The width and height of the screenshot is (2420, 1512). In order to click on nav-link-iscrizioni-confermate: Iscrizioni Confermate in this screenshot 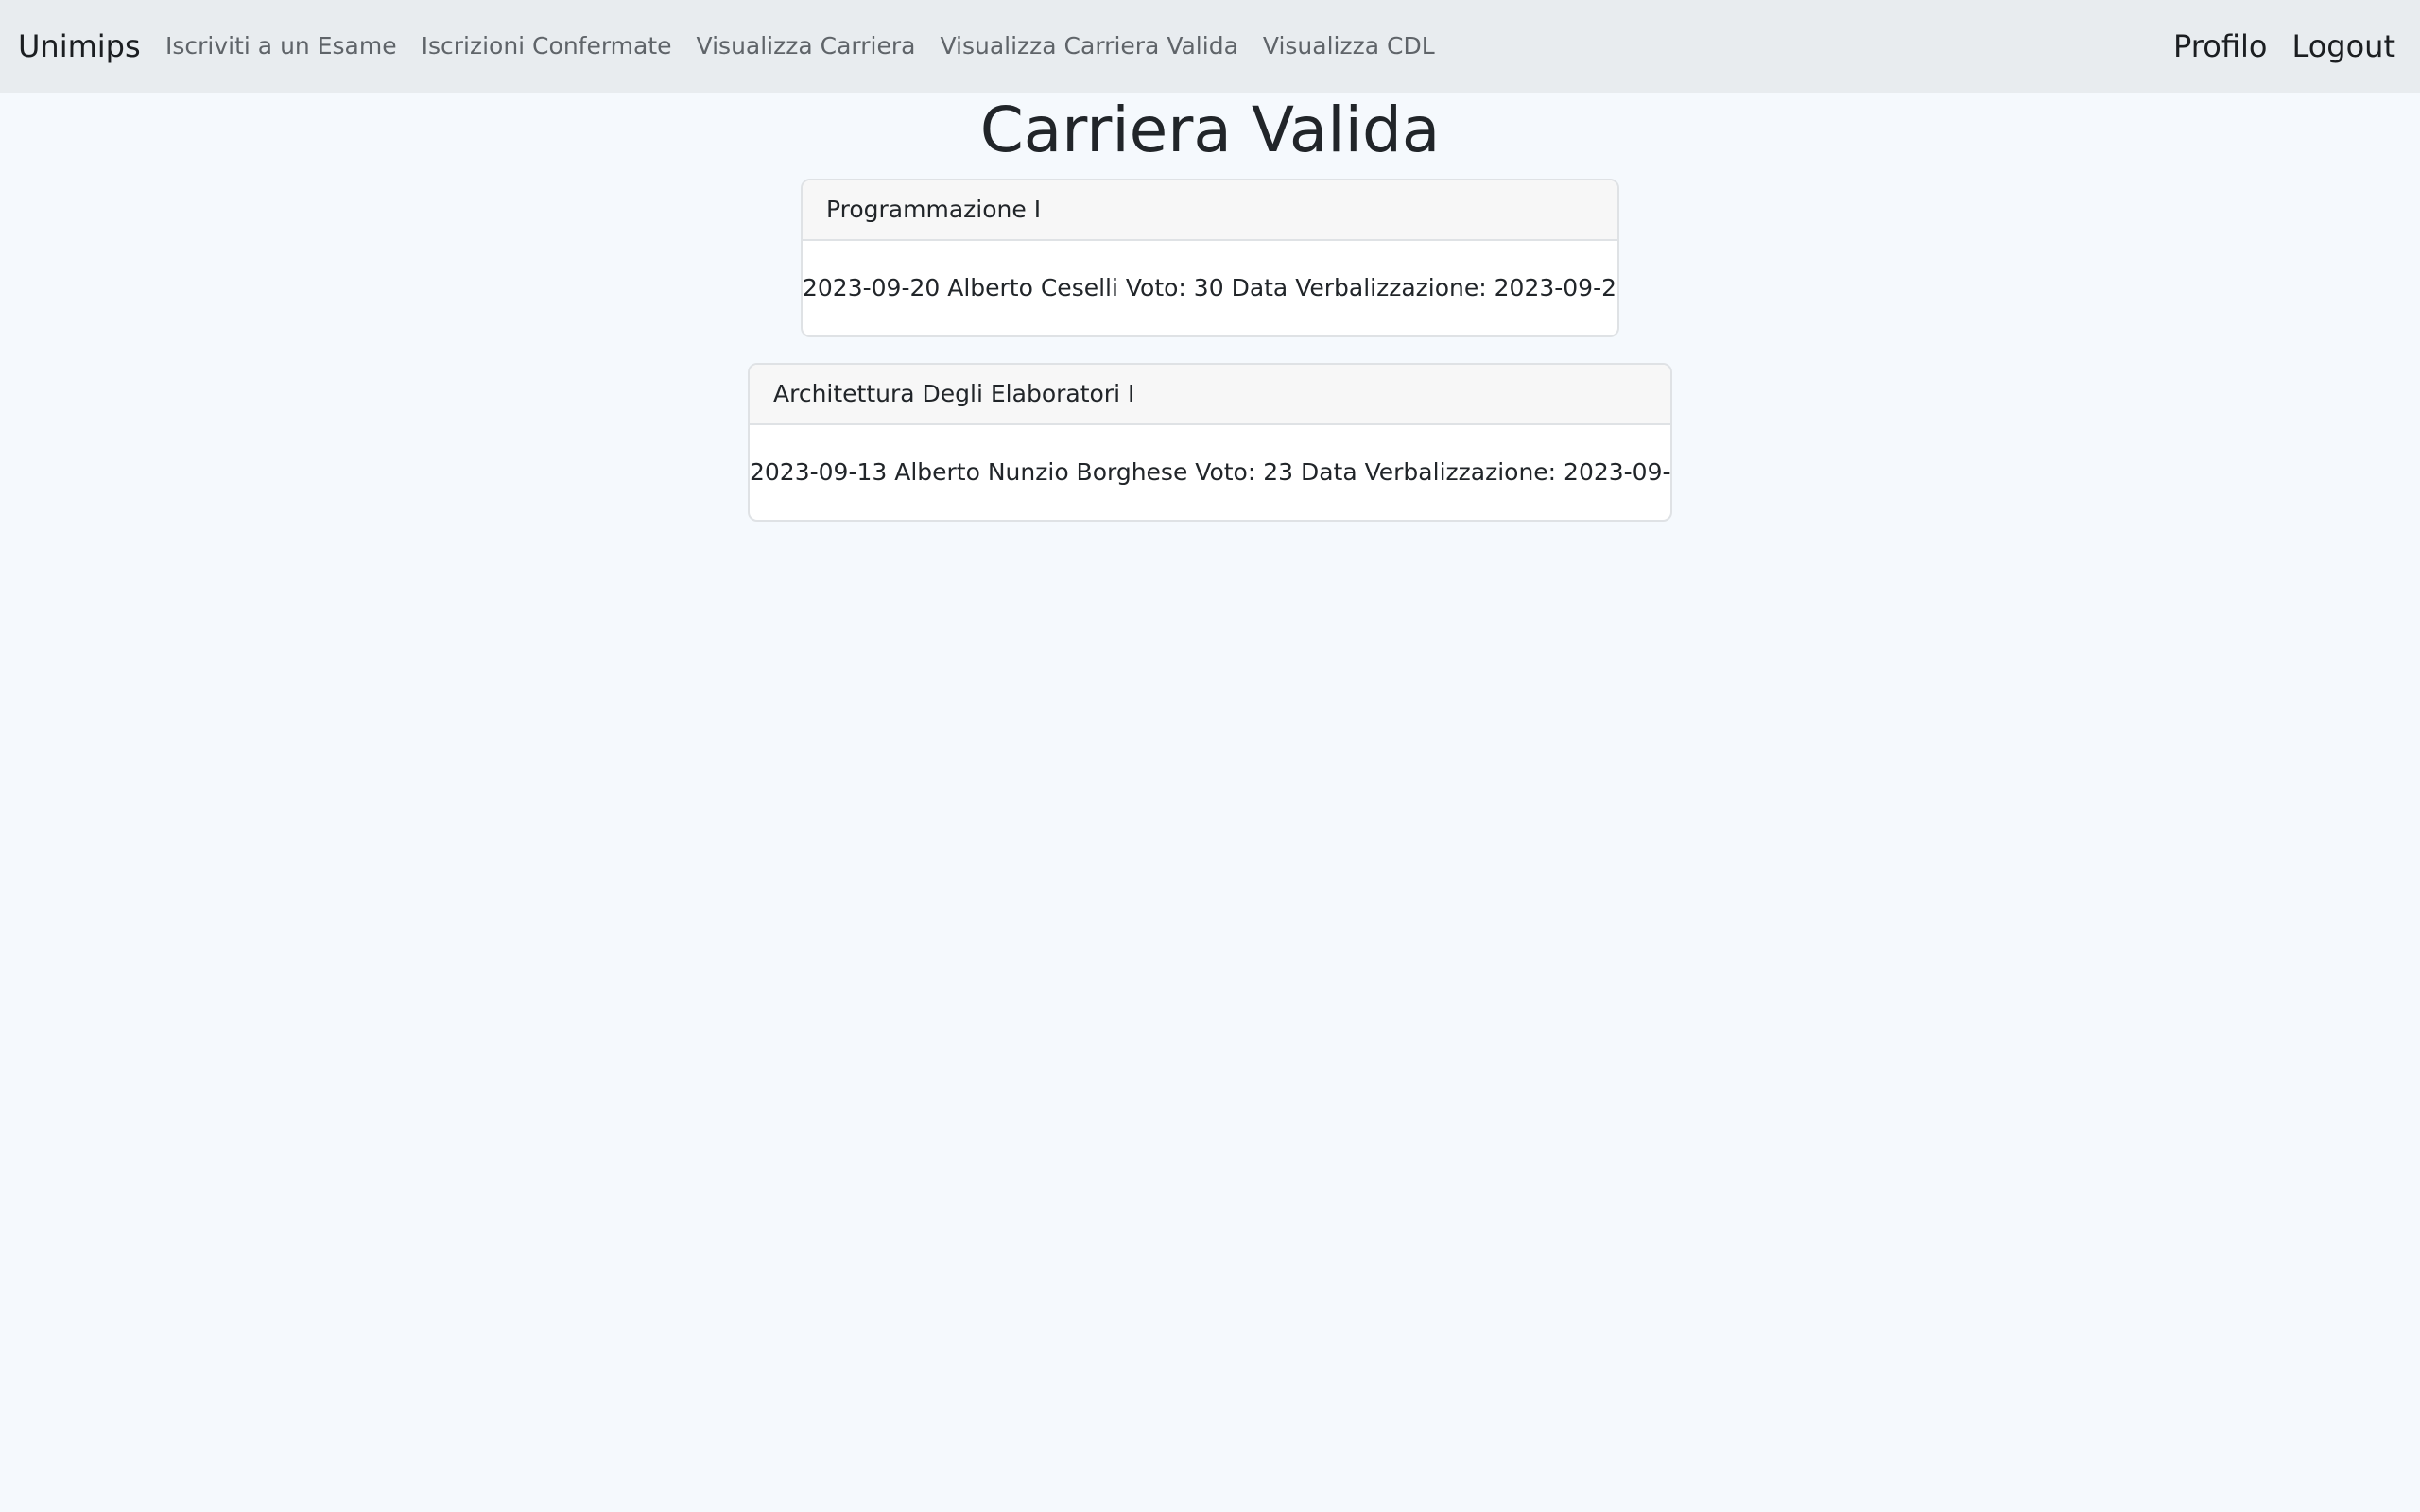, I will do `click(547, 46)`.